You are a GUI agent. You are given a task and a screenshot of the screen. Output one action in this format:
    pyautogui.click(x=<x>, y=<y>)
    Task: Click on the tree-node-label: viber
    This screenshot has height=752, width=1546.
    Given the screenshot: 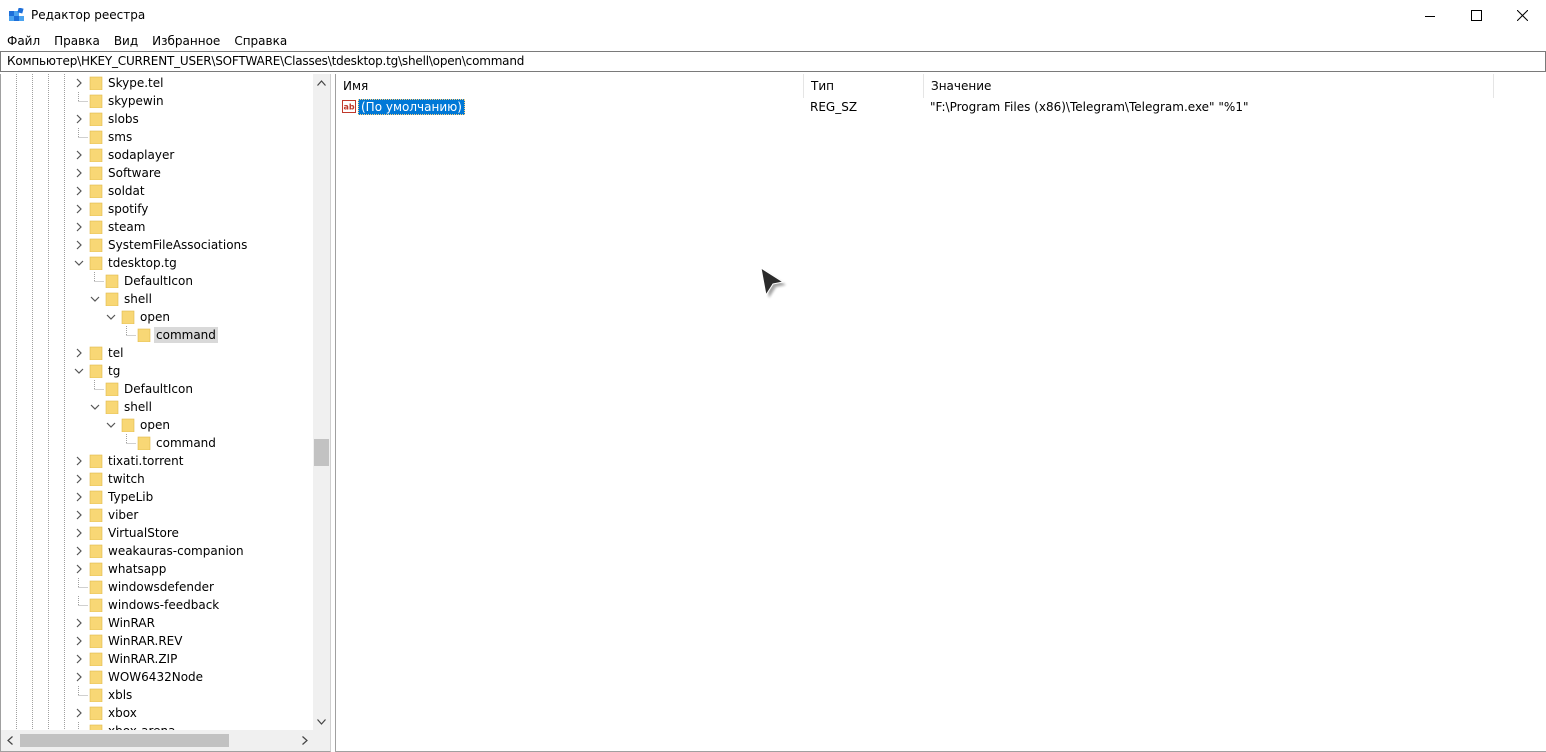 What is the action you would take?
    pyautogui.click(x=123, y=515)
    